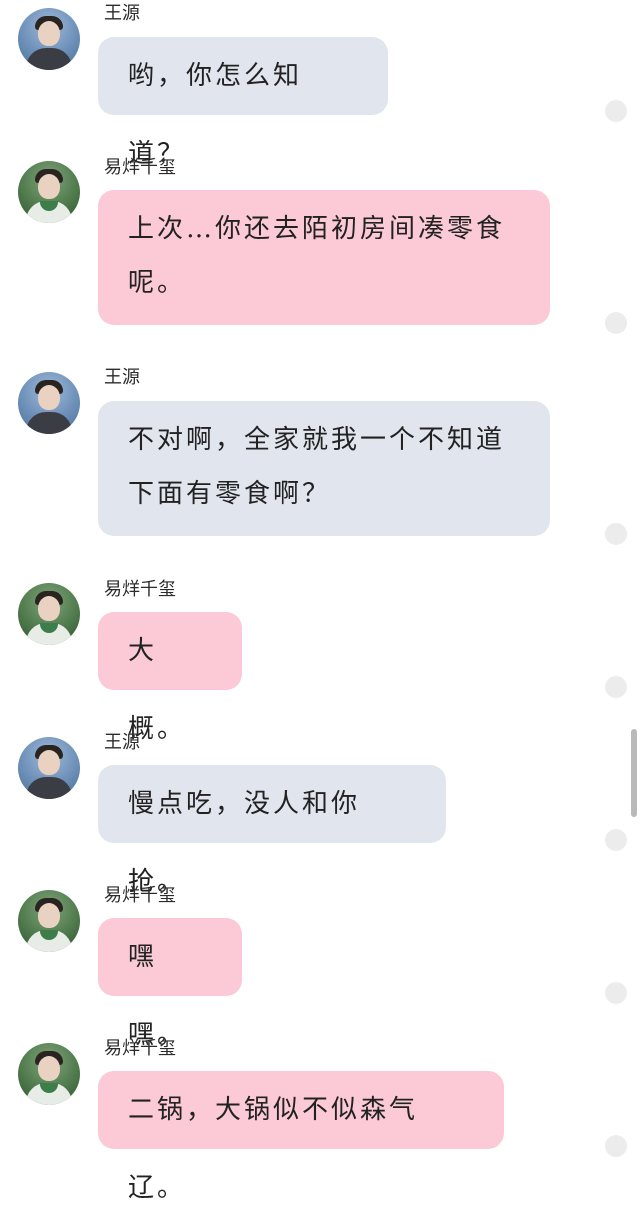 The image size is (640, 1227). What do you see at coordinates (243, 103) in the screenshot?
I see `message-bubble: 哟，你怎么知道？` at bounding box center [243, 103].